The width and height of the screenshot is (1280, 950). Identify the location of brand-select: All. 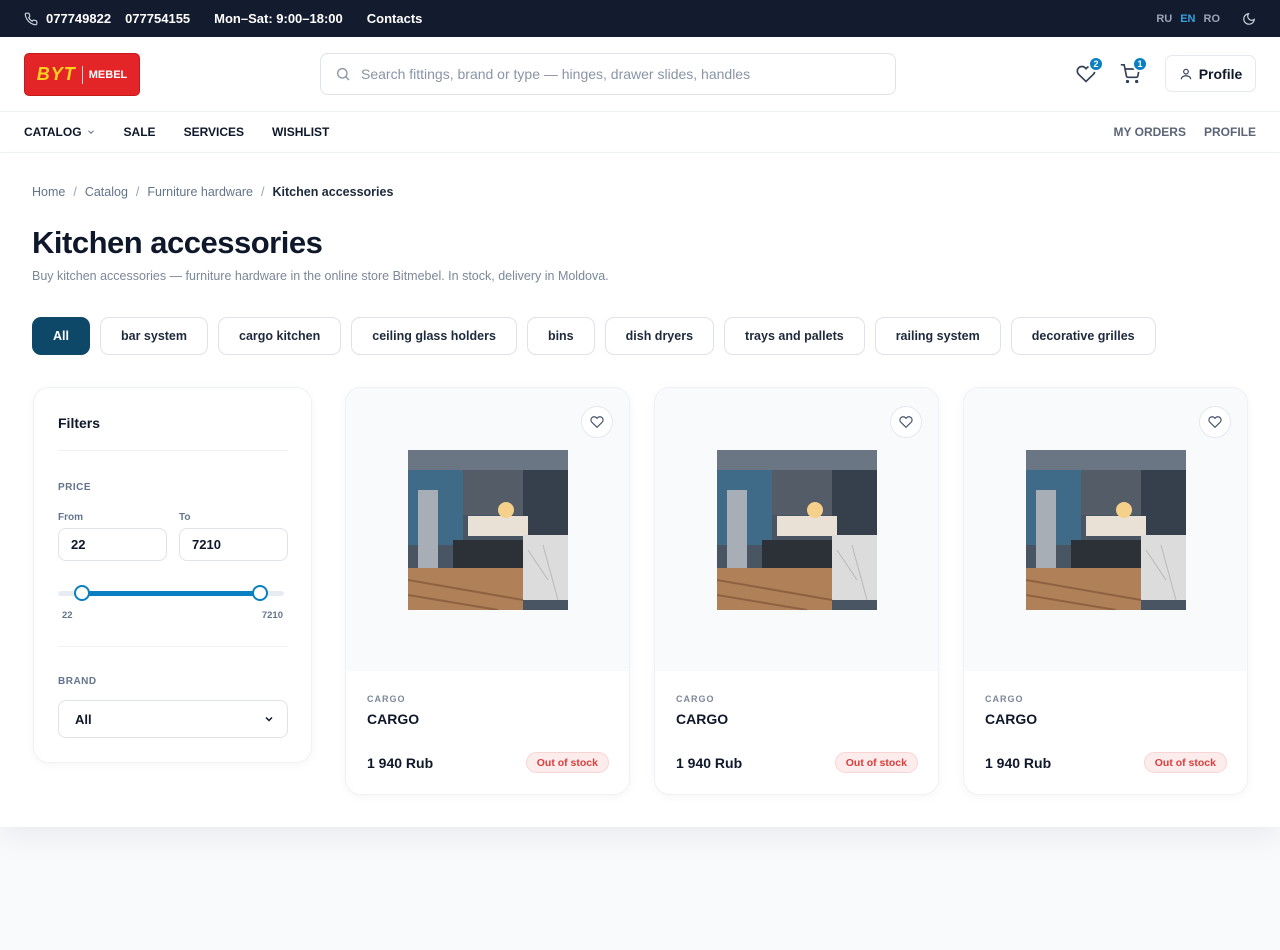
(173, 719).